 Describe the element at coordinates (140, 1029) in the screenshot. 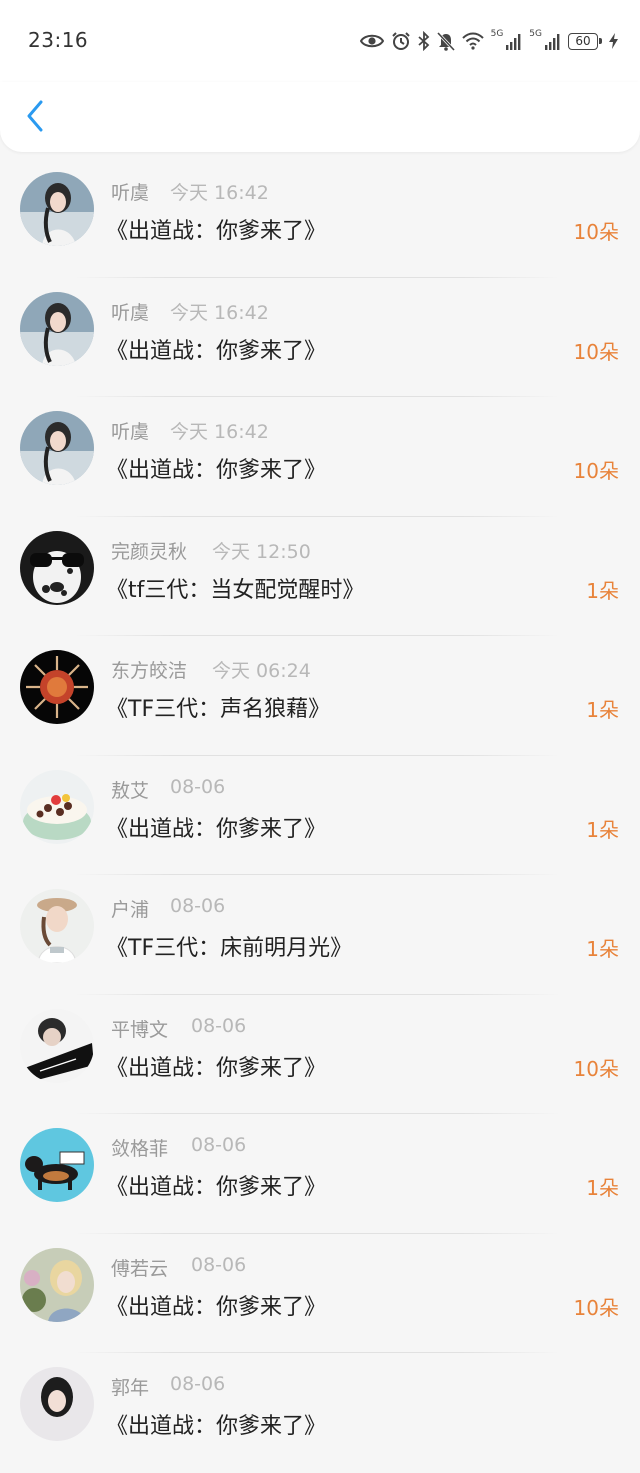

I see `sender-name: 平博文` at that location.